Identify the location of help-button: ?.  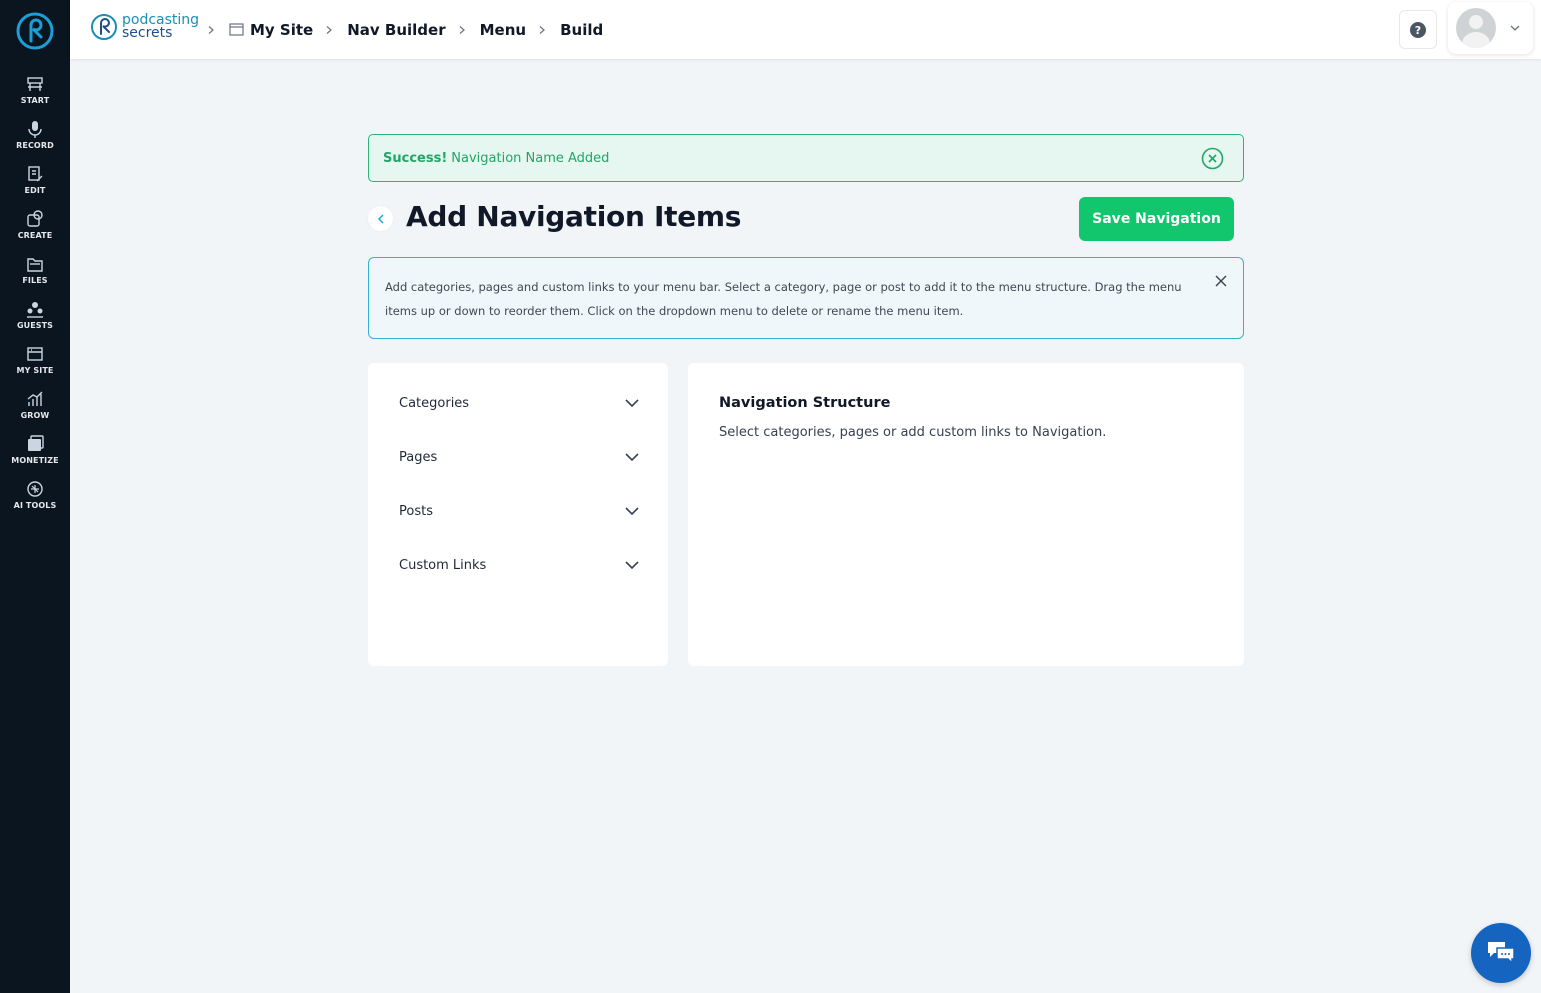
(1418, 29).